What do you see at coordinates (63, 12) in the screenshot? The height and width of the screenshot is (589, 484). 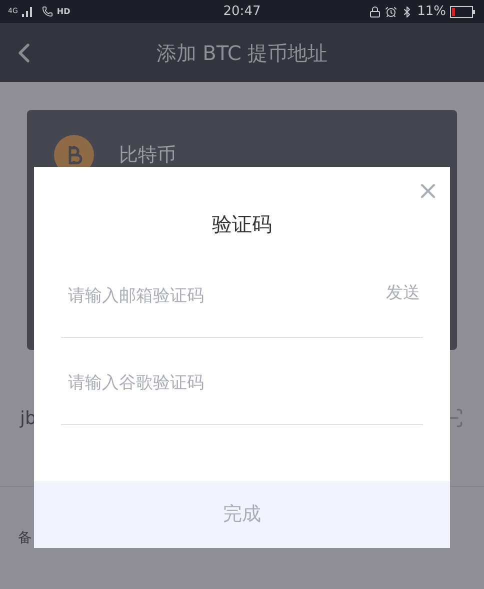 I see `hd-label: HD` at bounding box center [63, 12].